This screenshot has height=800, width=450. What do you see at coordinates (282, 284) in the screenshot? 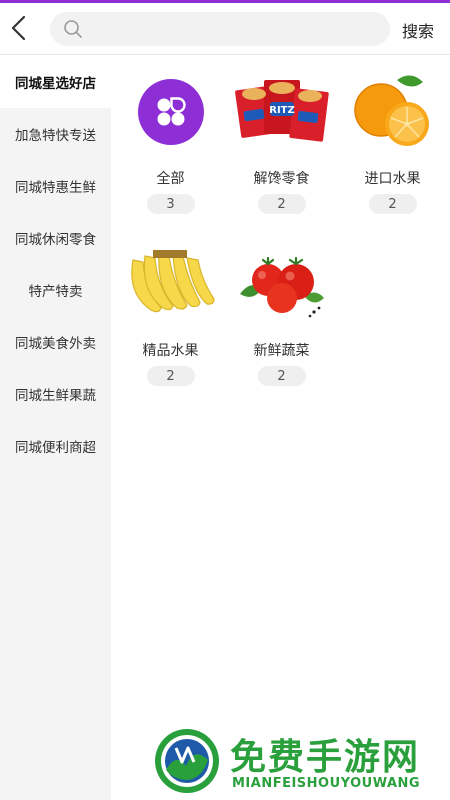
I see `tomato-image` at bounding box center [282, 284].